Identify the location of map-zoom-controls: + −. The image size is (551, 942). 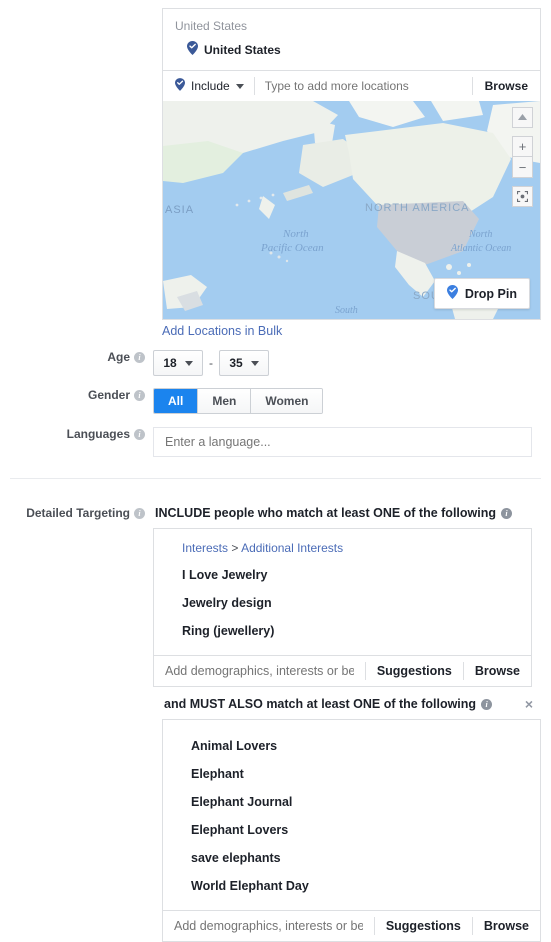
(522, 157).